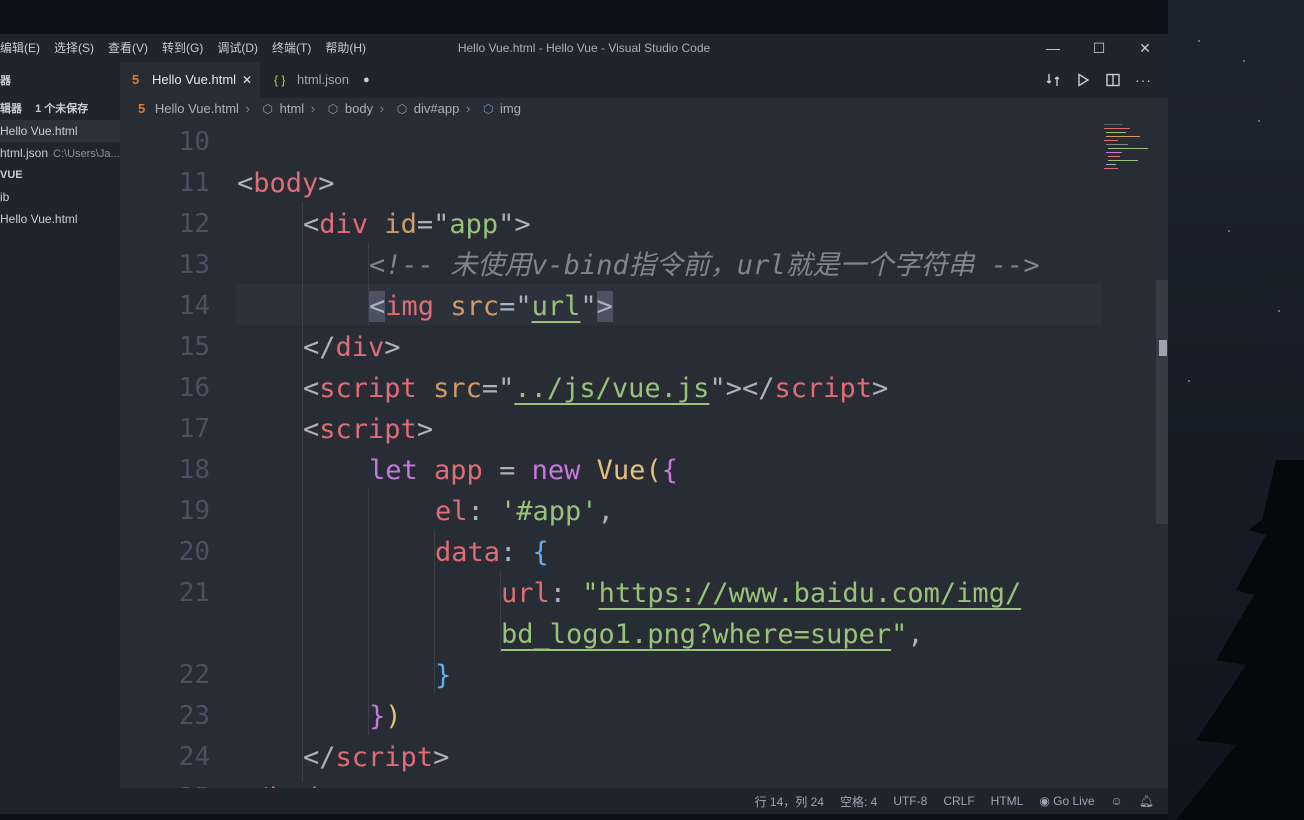 Image resolution: width=1304 pixels, height=820 pixels. I want to click on open-editors-label: 辑器, so click(11, 109).